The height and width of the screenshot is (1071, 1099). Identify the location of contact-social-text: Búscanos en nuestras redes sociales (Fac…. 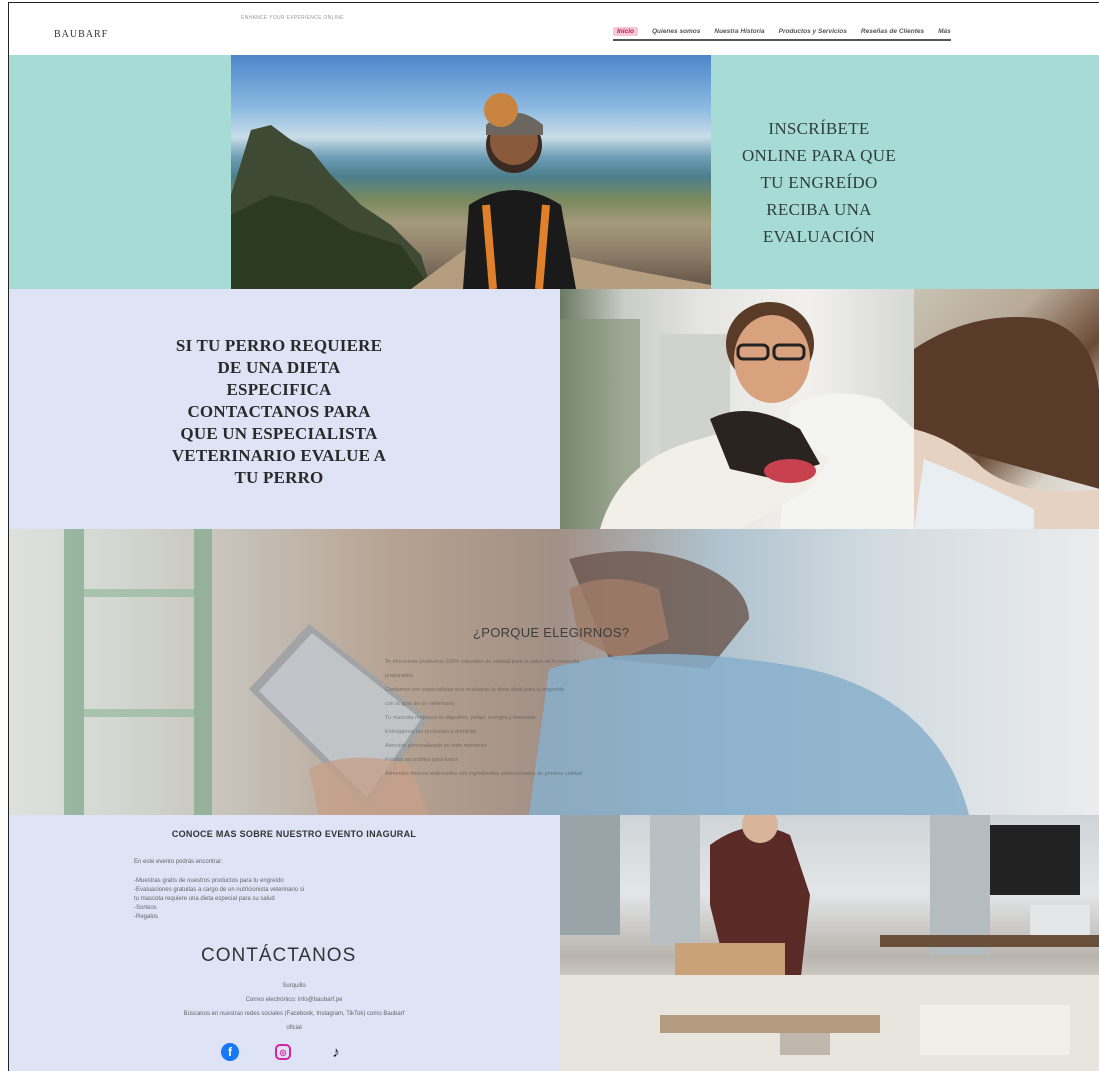
(294, 1014).